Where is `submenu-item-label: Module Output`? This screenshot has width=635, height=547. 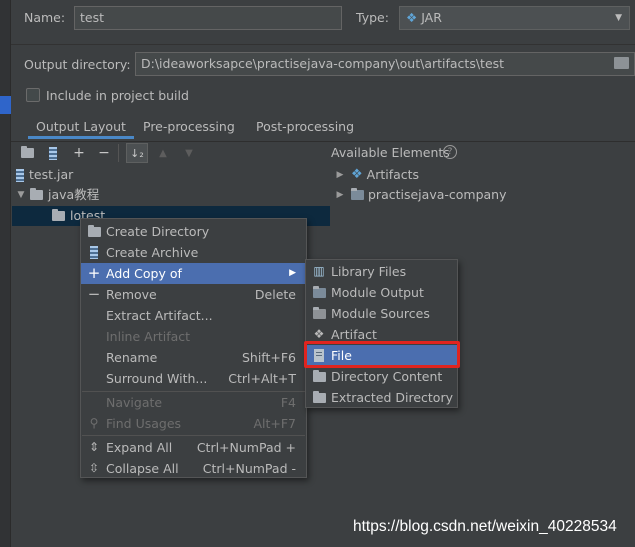
submenu-item-label: Module Output is located at coordinates (377, 292).